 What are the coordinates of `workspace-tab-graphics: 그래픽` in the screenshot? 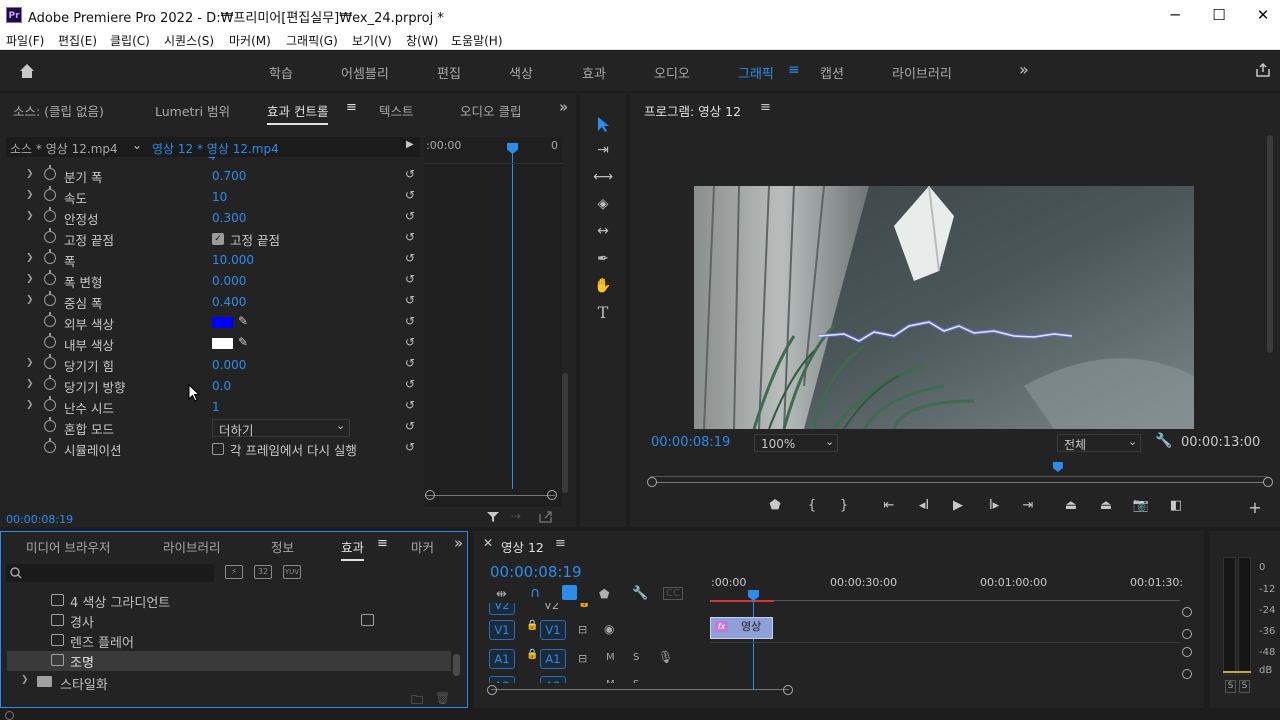 It's located at (756, 72).